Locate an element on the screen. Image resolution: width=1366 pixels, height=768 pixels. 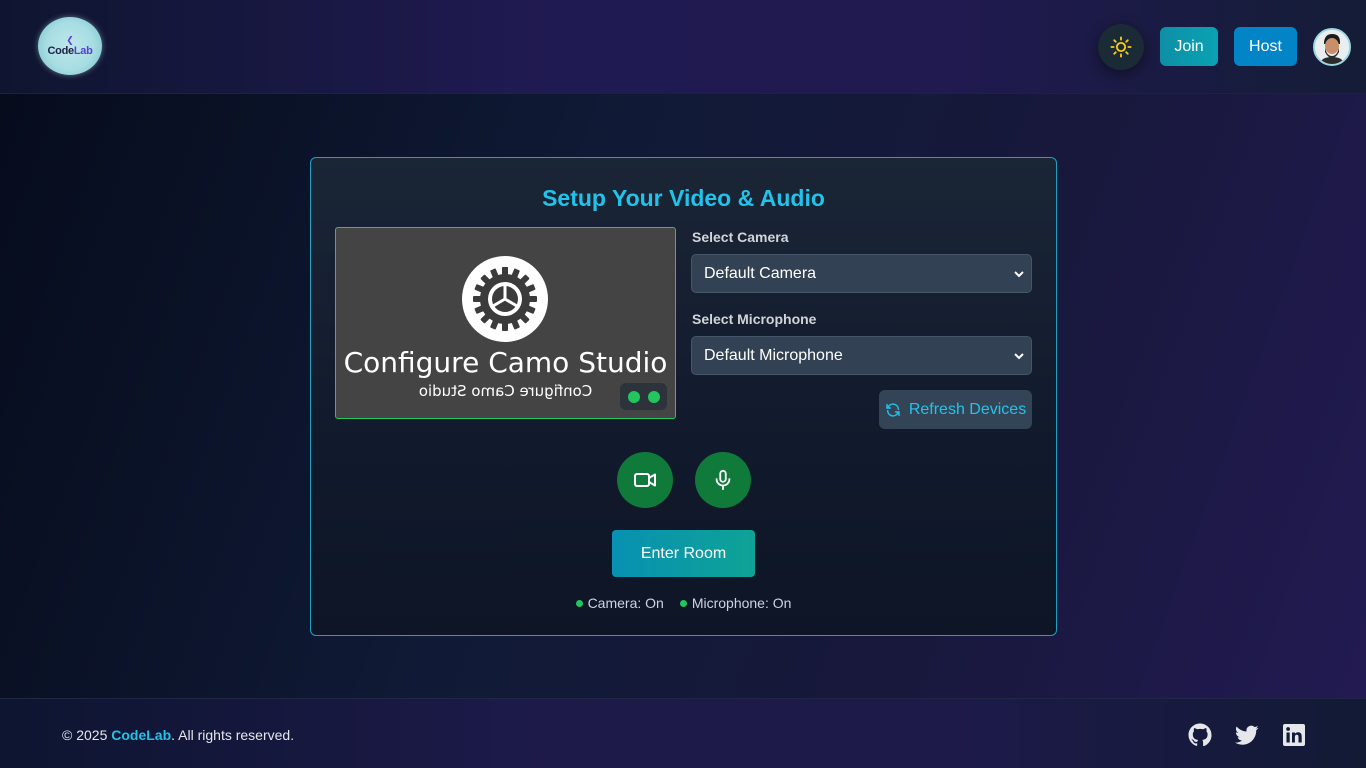
refresh-devices-button: Refresh Devices is located at coordinates (955, 409).